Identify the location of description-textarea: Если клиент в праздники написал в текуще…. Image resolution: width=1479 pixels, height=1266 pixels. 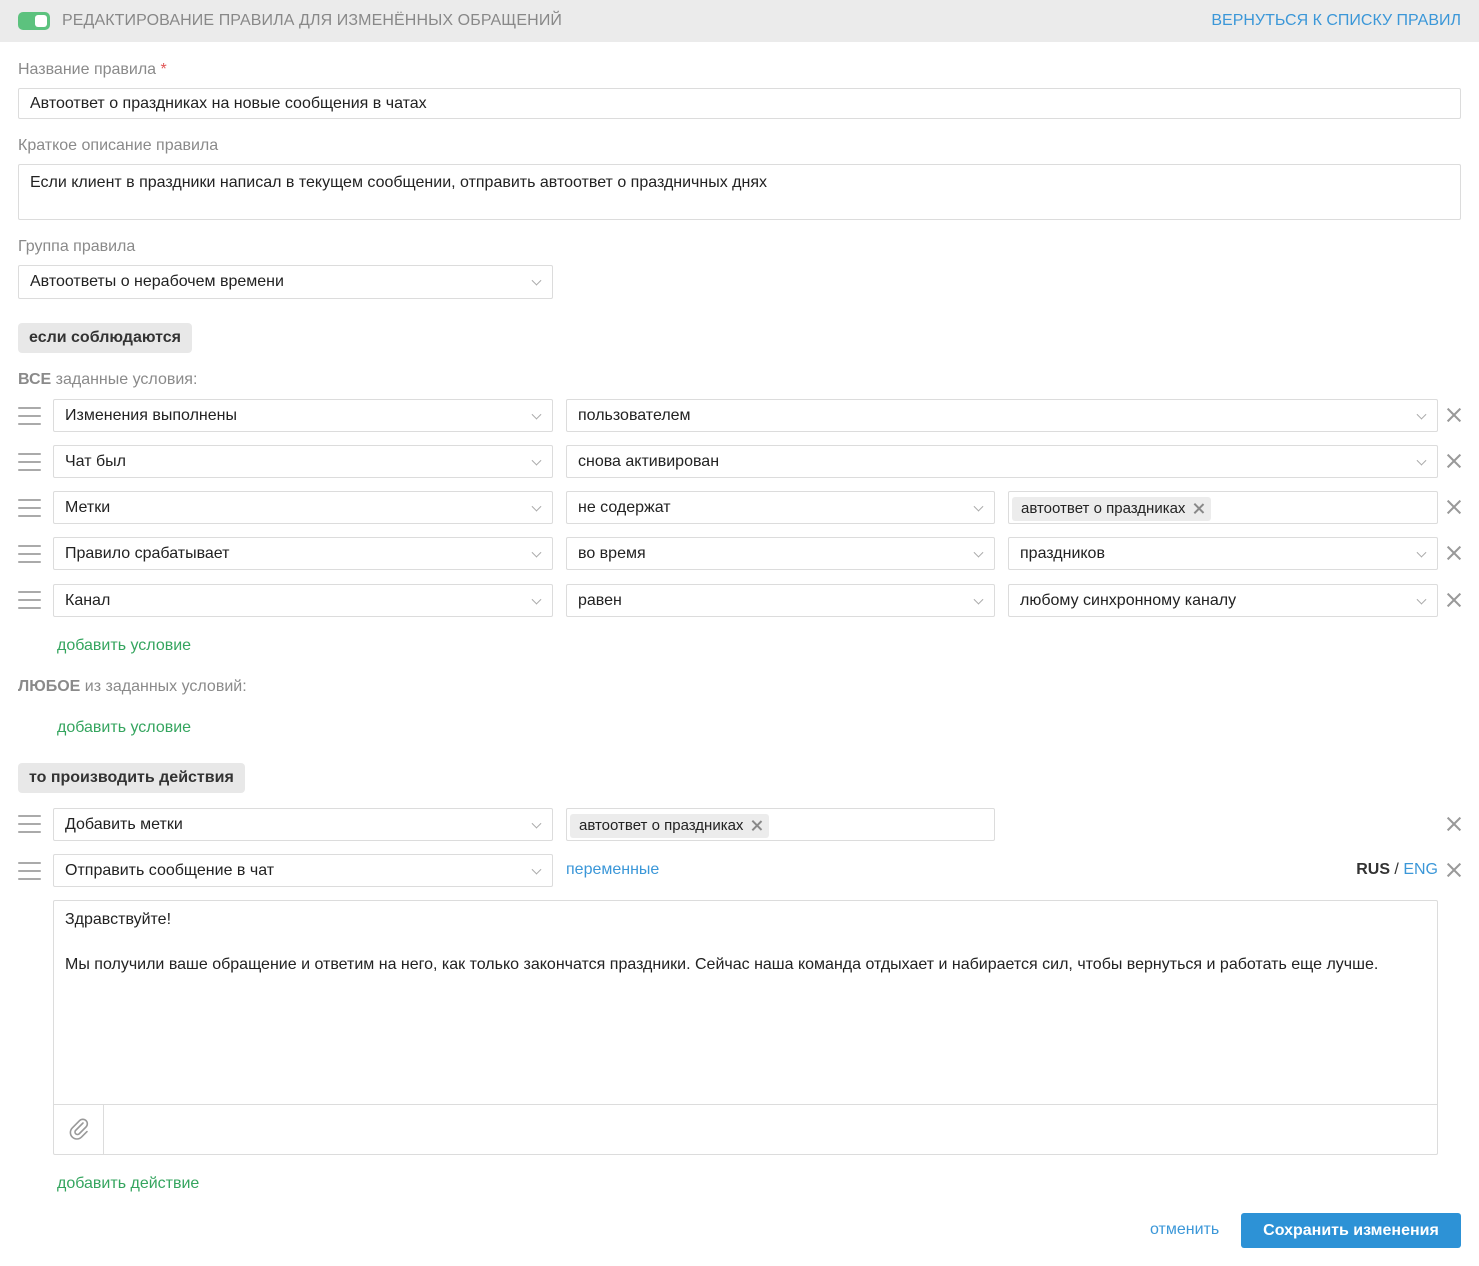
(739, 192).